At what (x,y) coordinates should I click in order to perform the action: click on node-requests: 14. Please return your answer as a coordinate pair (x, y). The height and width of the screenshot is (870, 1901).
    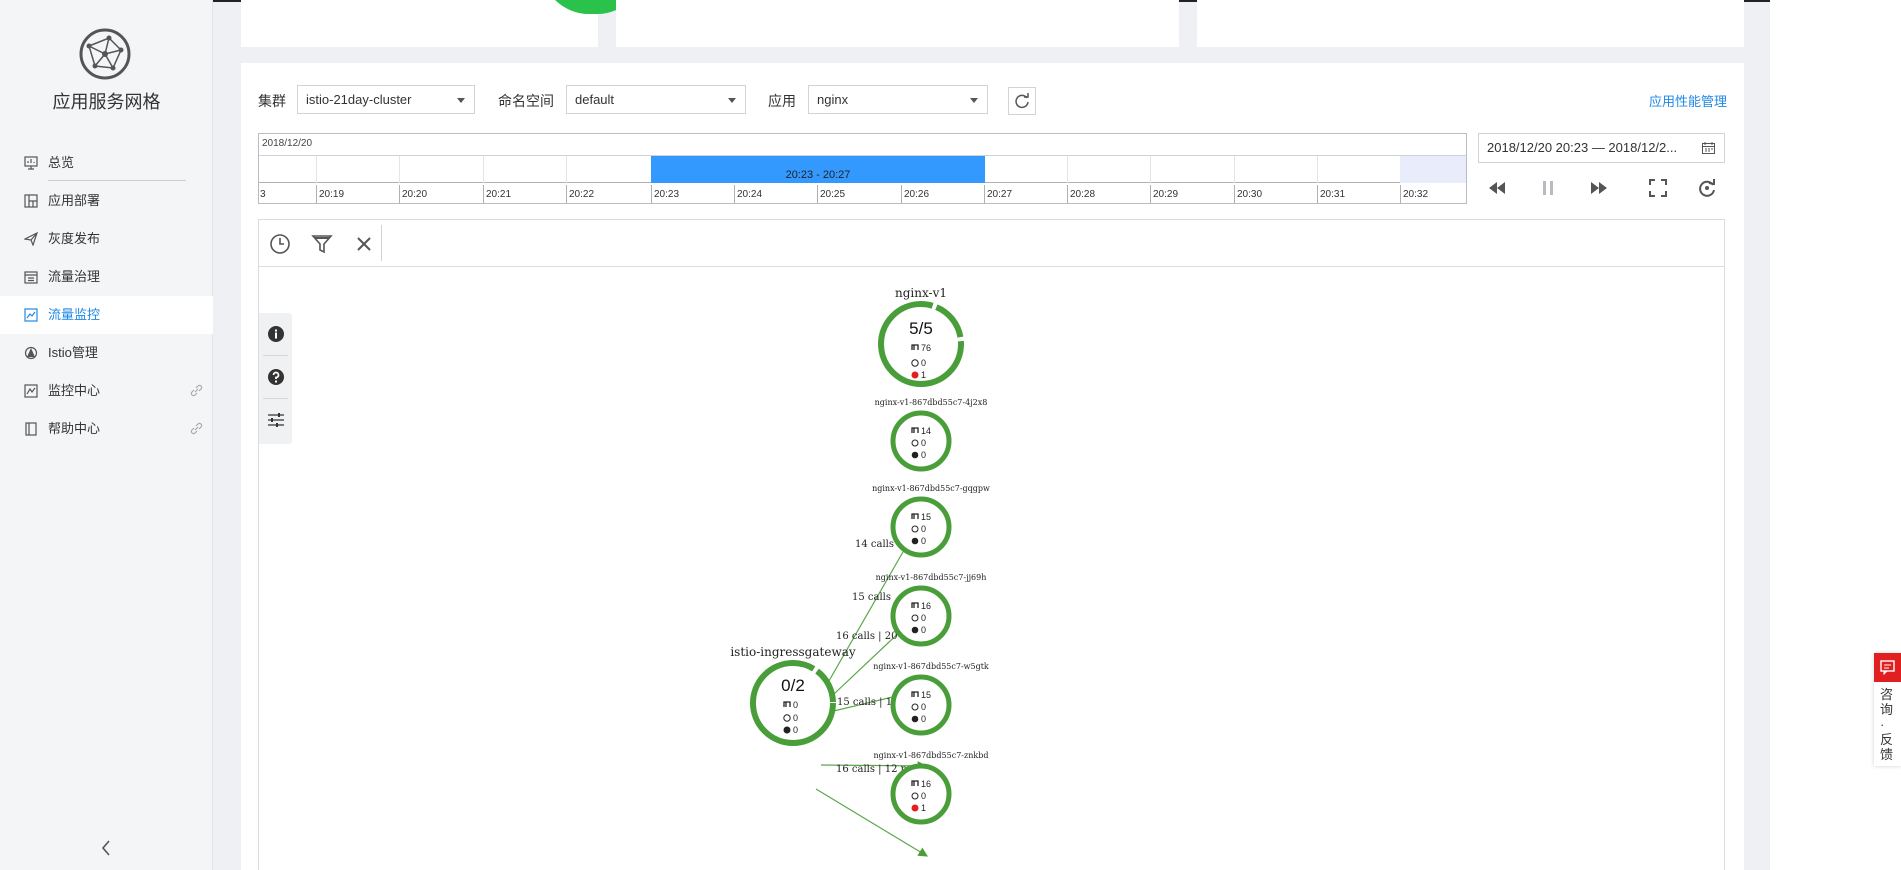
    Looking at the image, I should click on (926, 431).